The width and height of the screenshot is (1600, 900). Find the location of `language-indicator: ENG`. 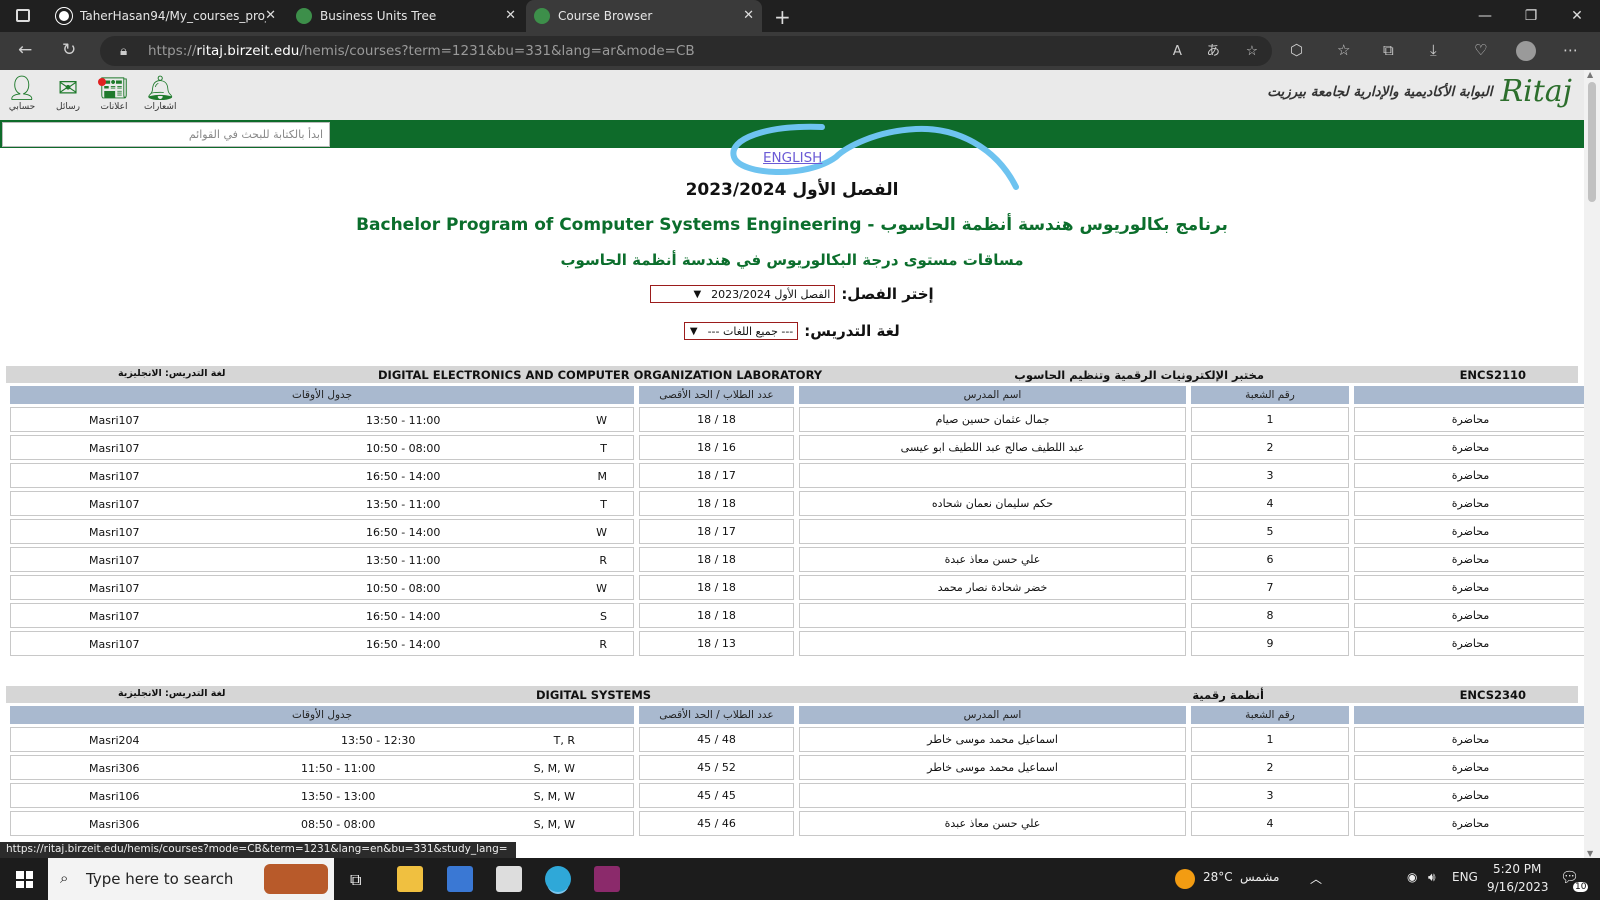

language-indicator: ENG is located at coordinates (1465, 877).